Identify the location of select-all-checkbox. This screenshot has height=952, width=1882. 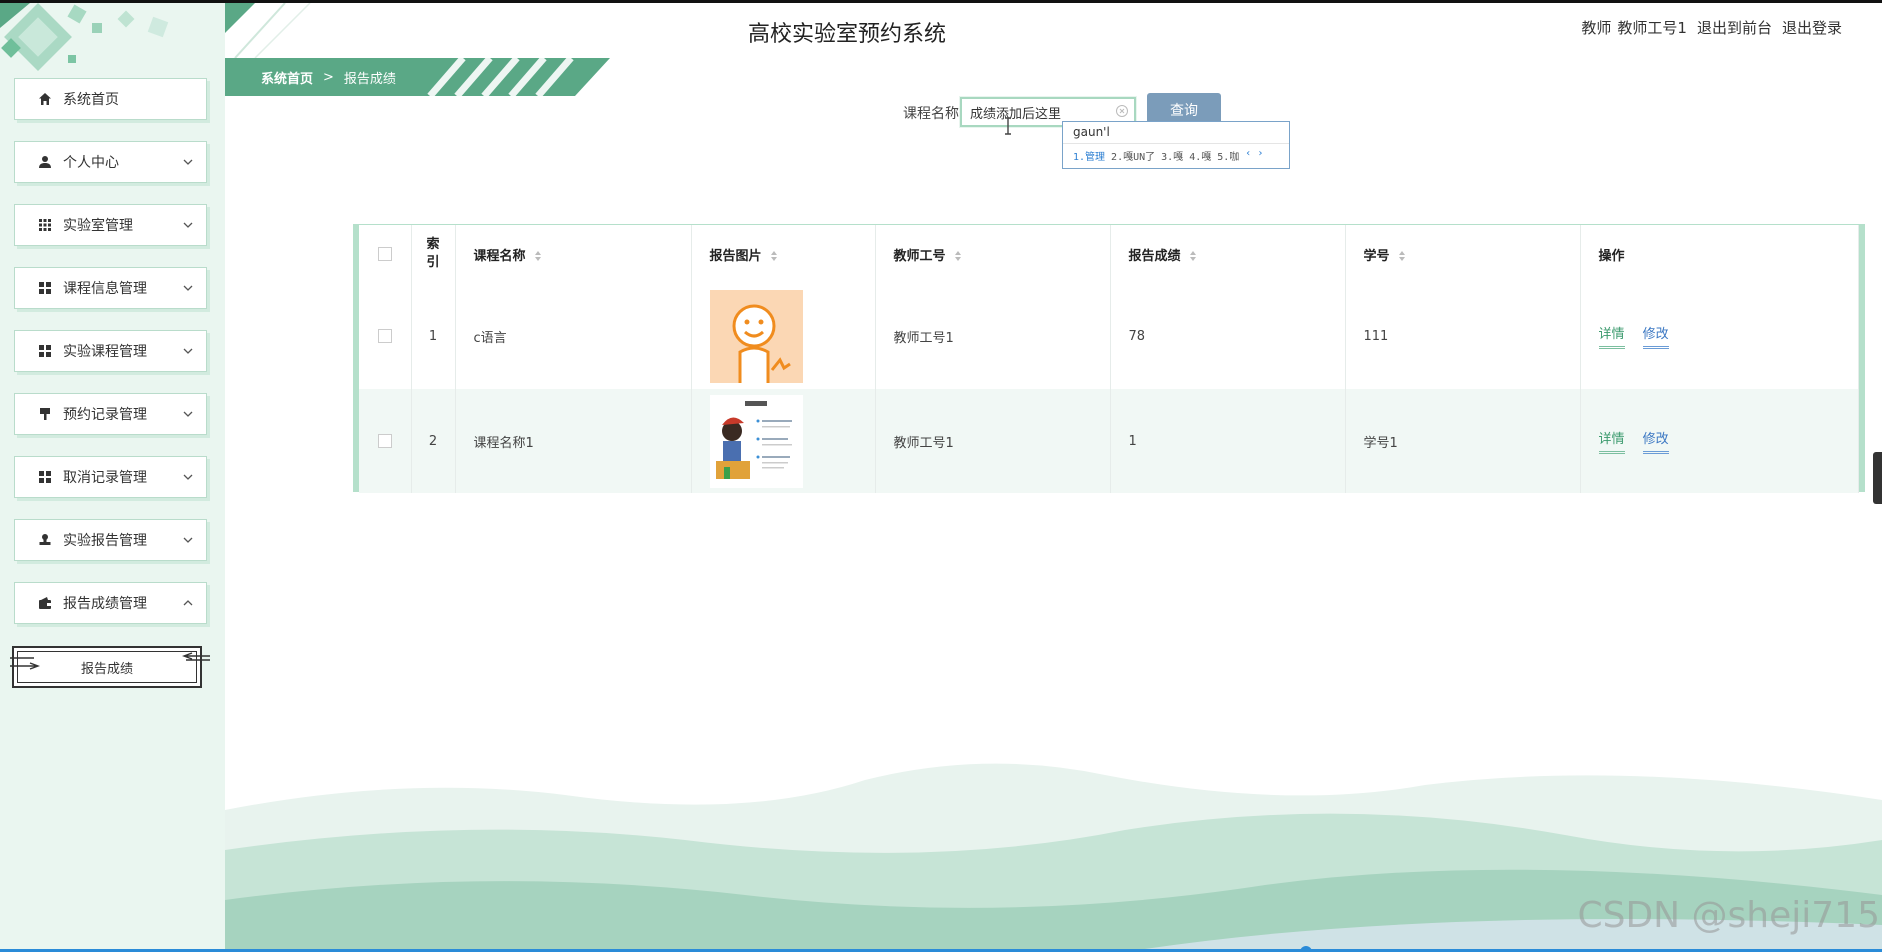
(384, 254).